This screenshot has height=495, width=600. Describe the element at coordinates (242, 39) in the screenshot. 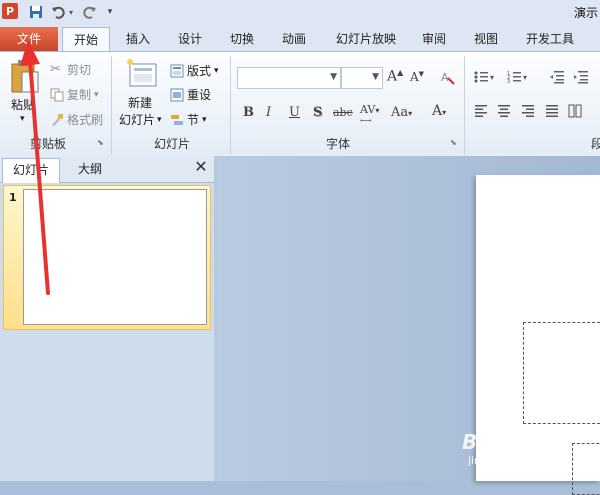

I see `tab-transitions: 切换` at that location.